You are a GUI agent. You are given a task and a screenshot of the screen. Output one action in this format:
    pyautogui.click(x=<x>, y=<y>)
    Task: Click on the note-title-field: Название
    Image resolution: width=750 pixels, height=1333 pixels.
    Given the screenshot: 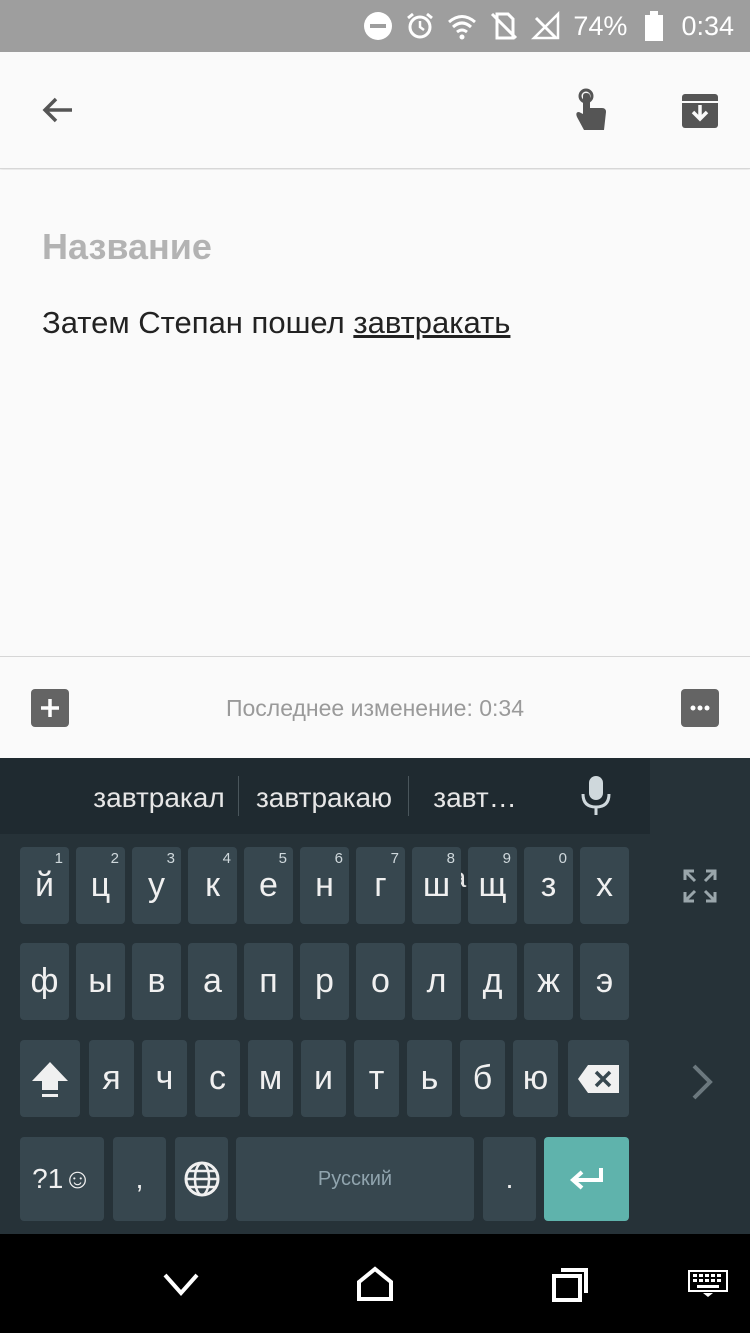 What is the action you would take?
    pyautogui.click(x=127, y=247)
    